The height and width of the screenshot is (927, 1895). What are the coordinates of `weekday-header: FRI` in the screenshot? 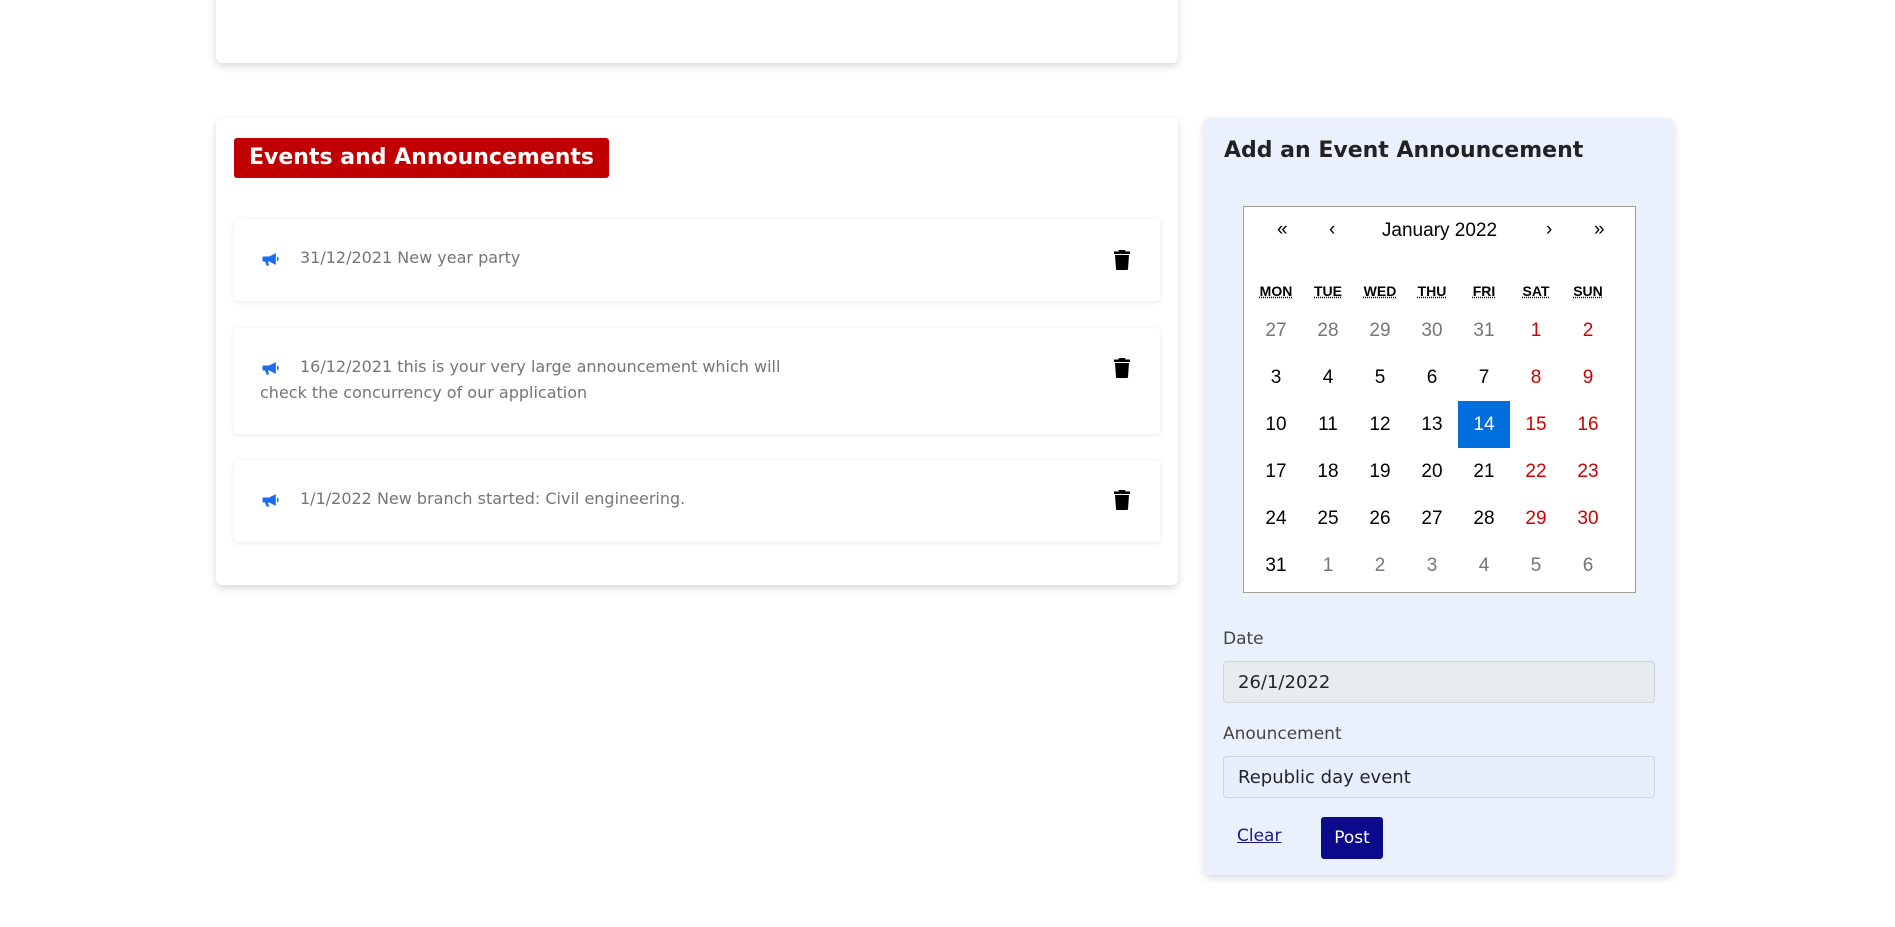 It's located at (1484, 291).